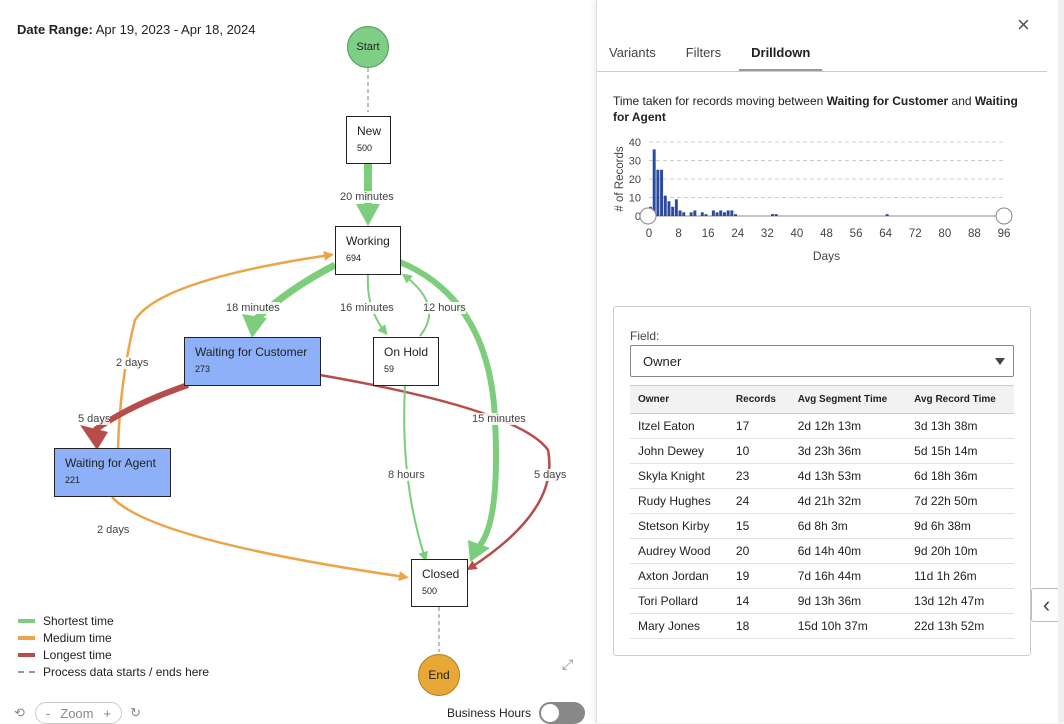 This screenshot has width=1064, height=724. What do you see at coordinates (365, 148) in the screenshot?
I see `node-new-count: 500` at bounding box center [365, 148].